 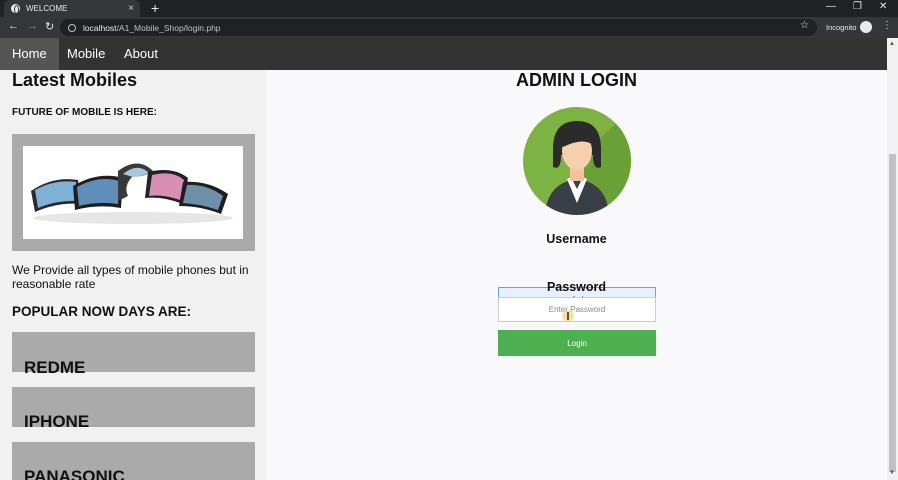 I want to click on forward-icon: →, so click(x=32, y=26).